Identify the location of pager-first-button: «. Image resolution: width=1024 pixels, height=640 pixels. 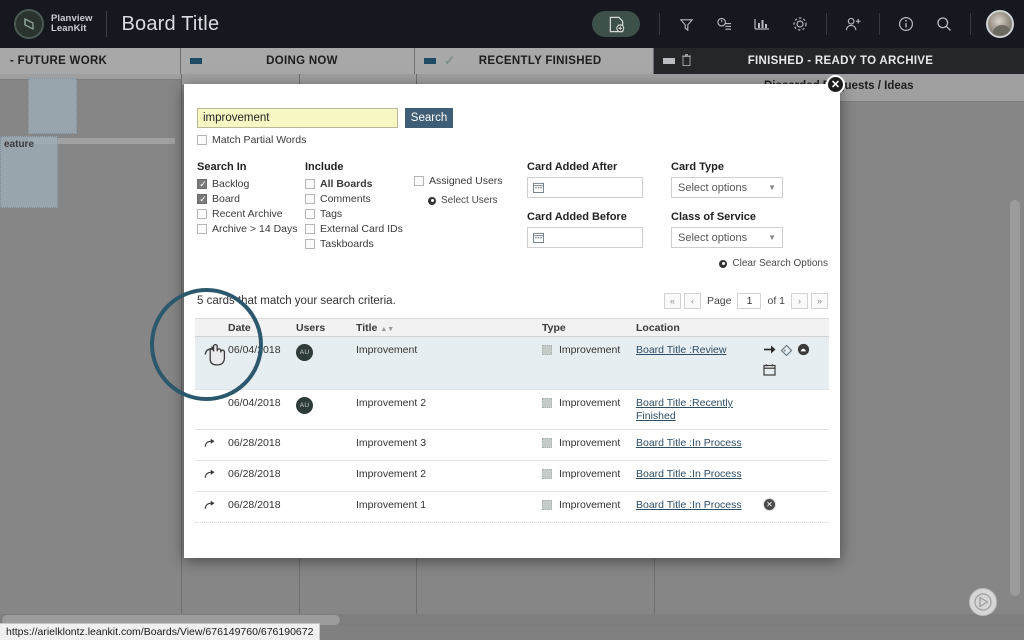
(672, 301).